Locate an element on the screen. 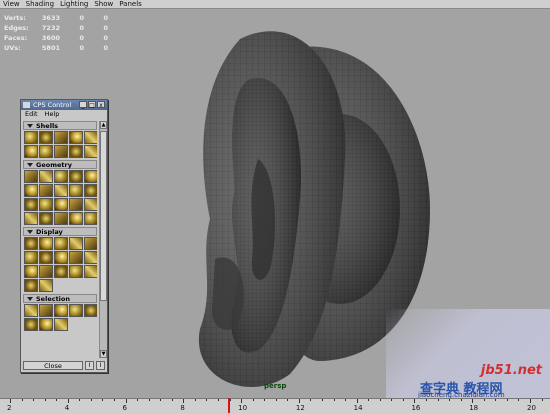 The height and width of the screenshot is (414, 550). section-selection: Selection is located at coordinates (60, 298).